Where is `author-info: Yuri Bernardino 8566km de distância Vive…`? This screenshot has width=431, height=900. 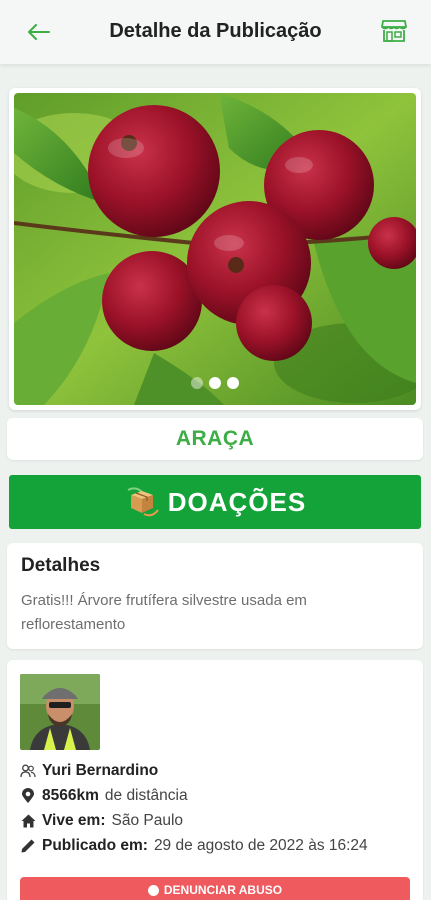 author-info: Yuri Bernardino 8566km de distância Vive… is located at coordinates (215, 808).